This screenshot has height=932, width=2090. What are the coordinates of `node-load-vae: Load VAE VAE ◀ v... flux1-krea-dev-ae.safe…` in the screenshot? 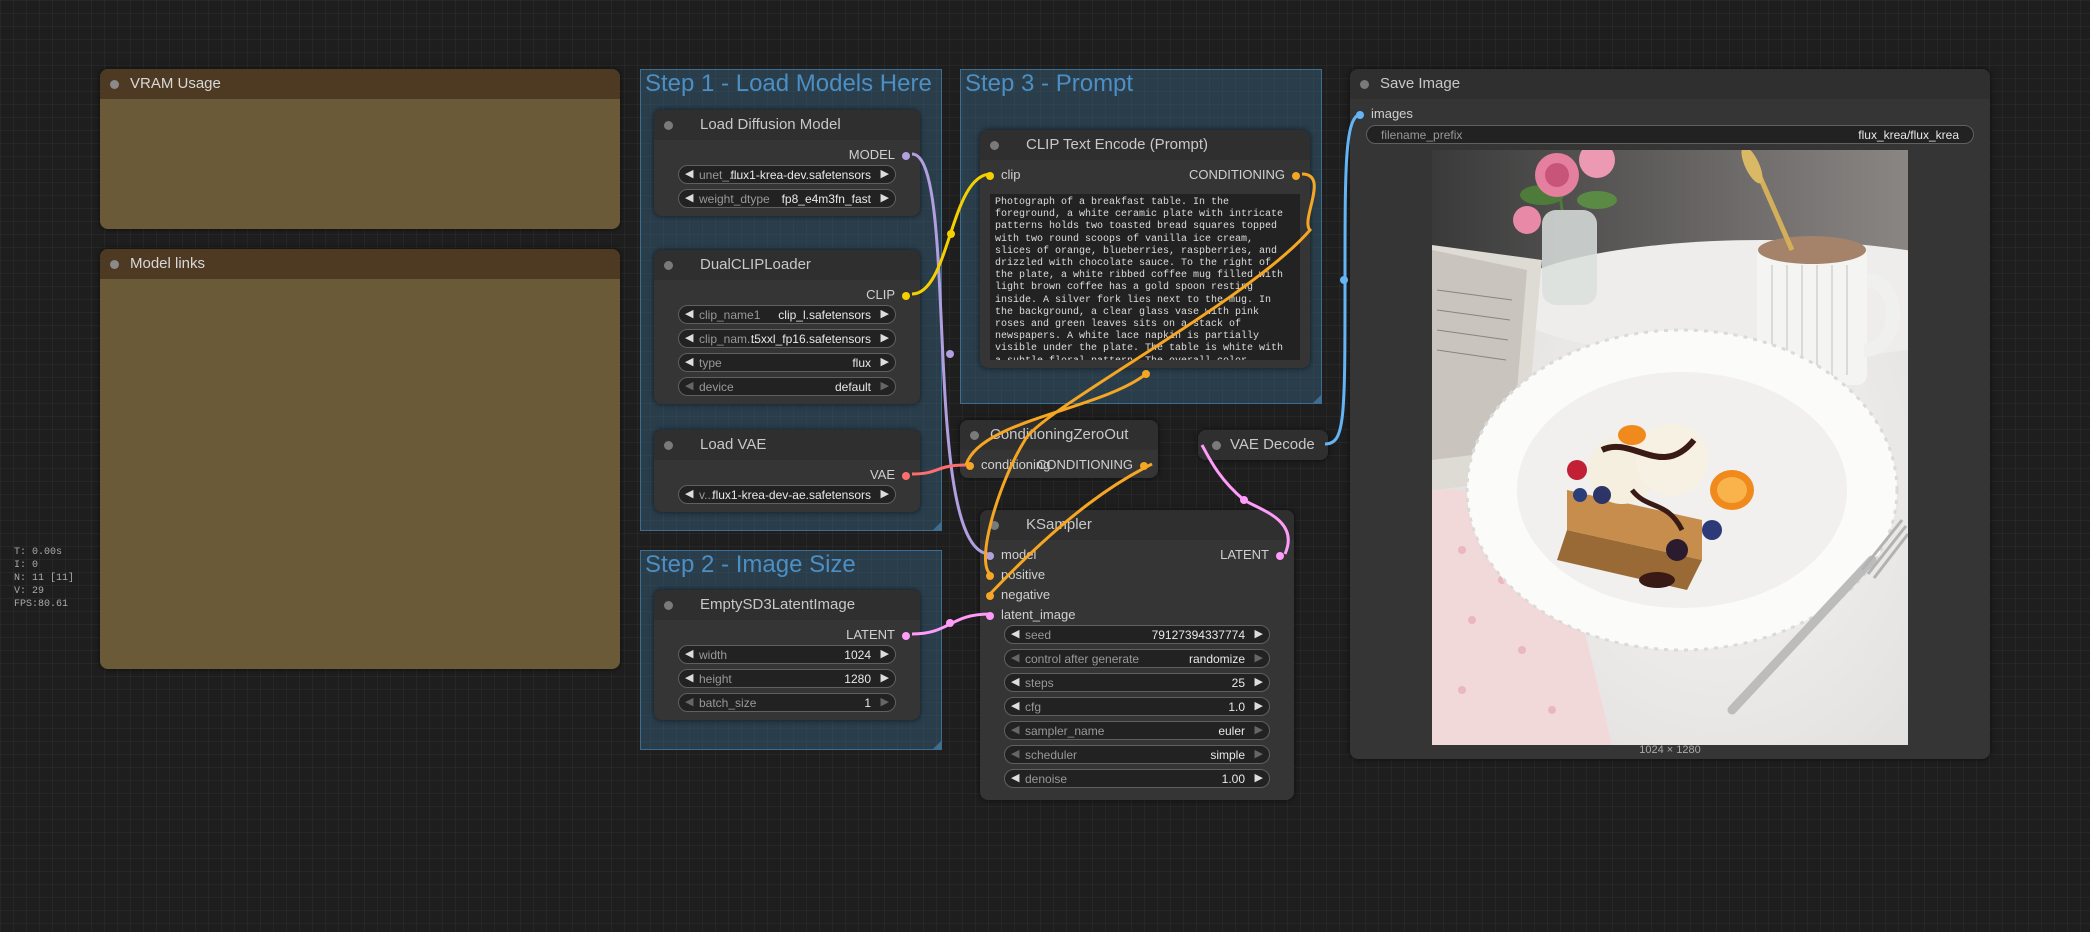 It's located at (787, 471).